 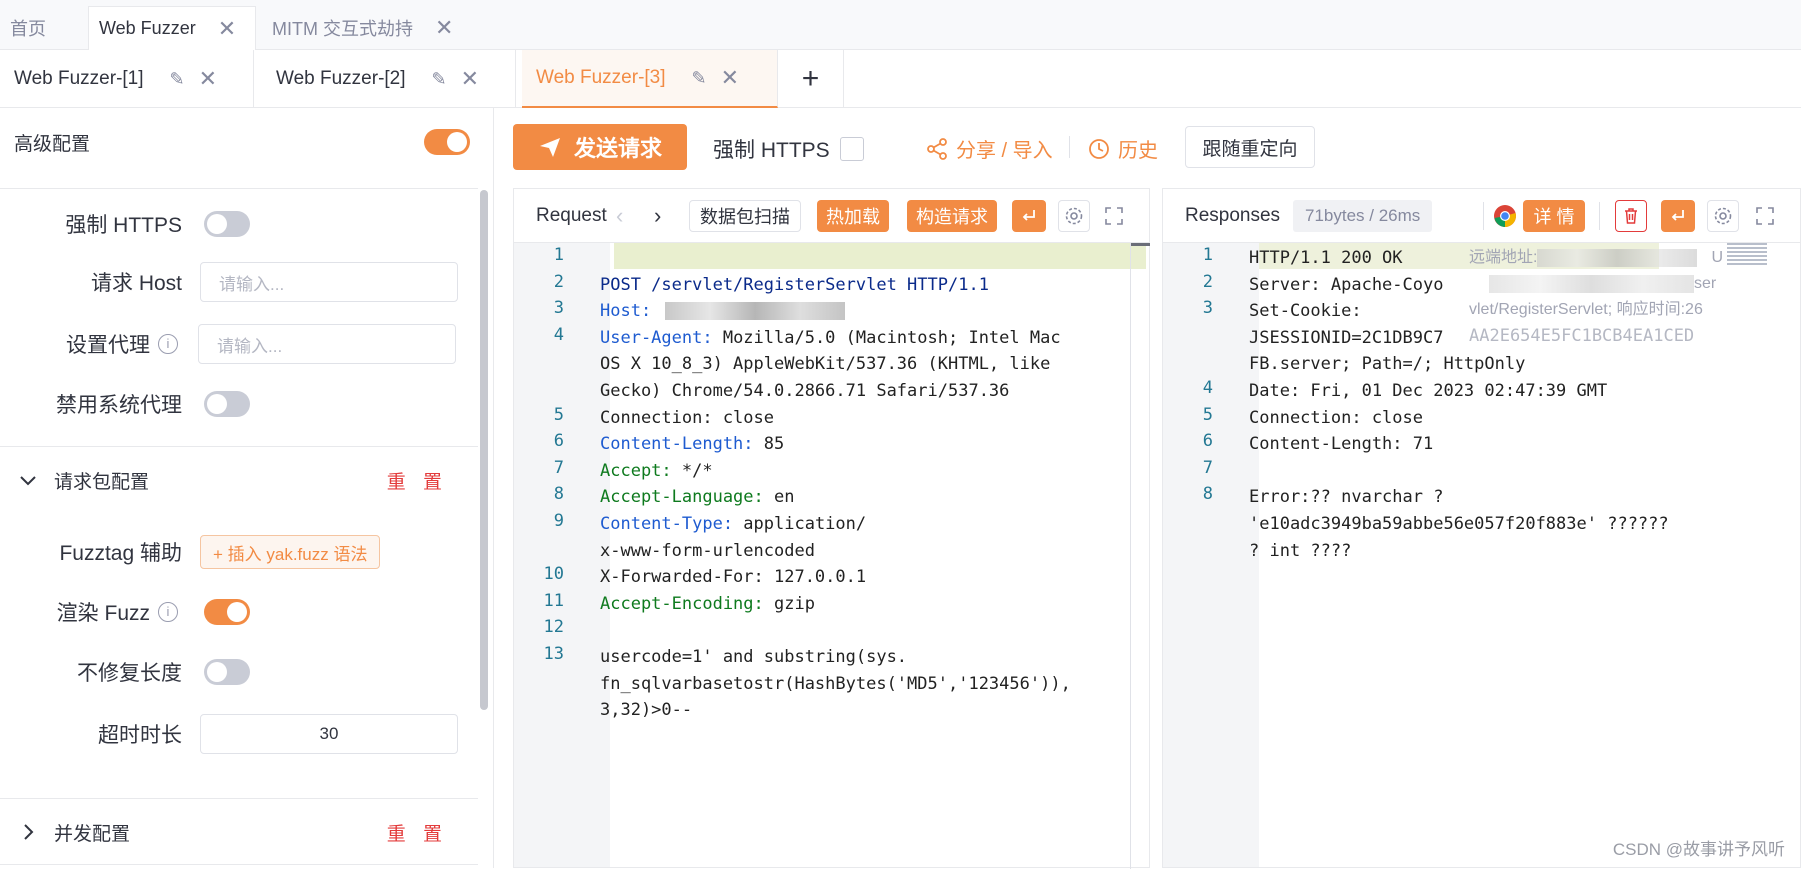 I want to click on clock-icon, so click(x=1099, y=149).